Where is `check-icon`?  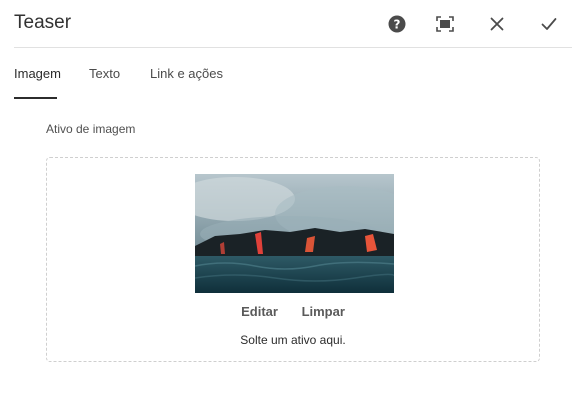 check-icon is located at coordinates (549, 24).